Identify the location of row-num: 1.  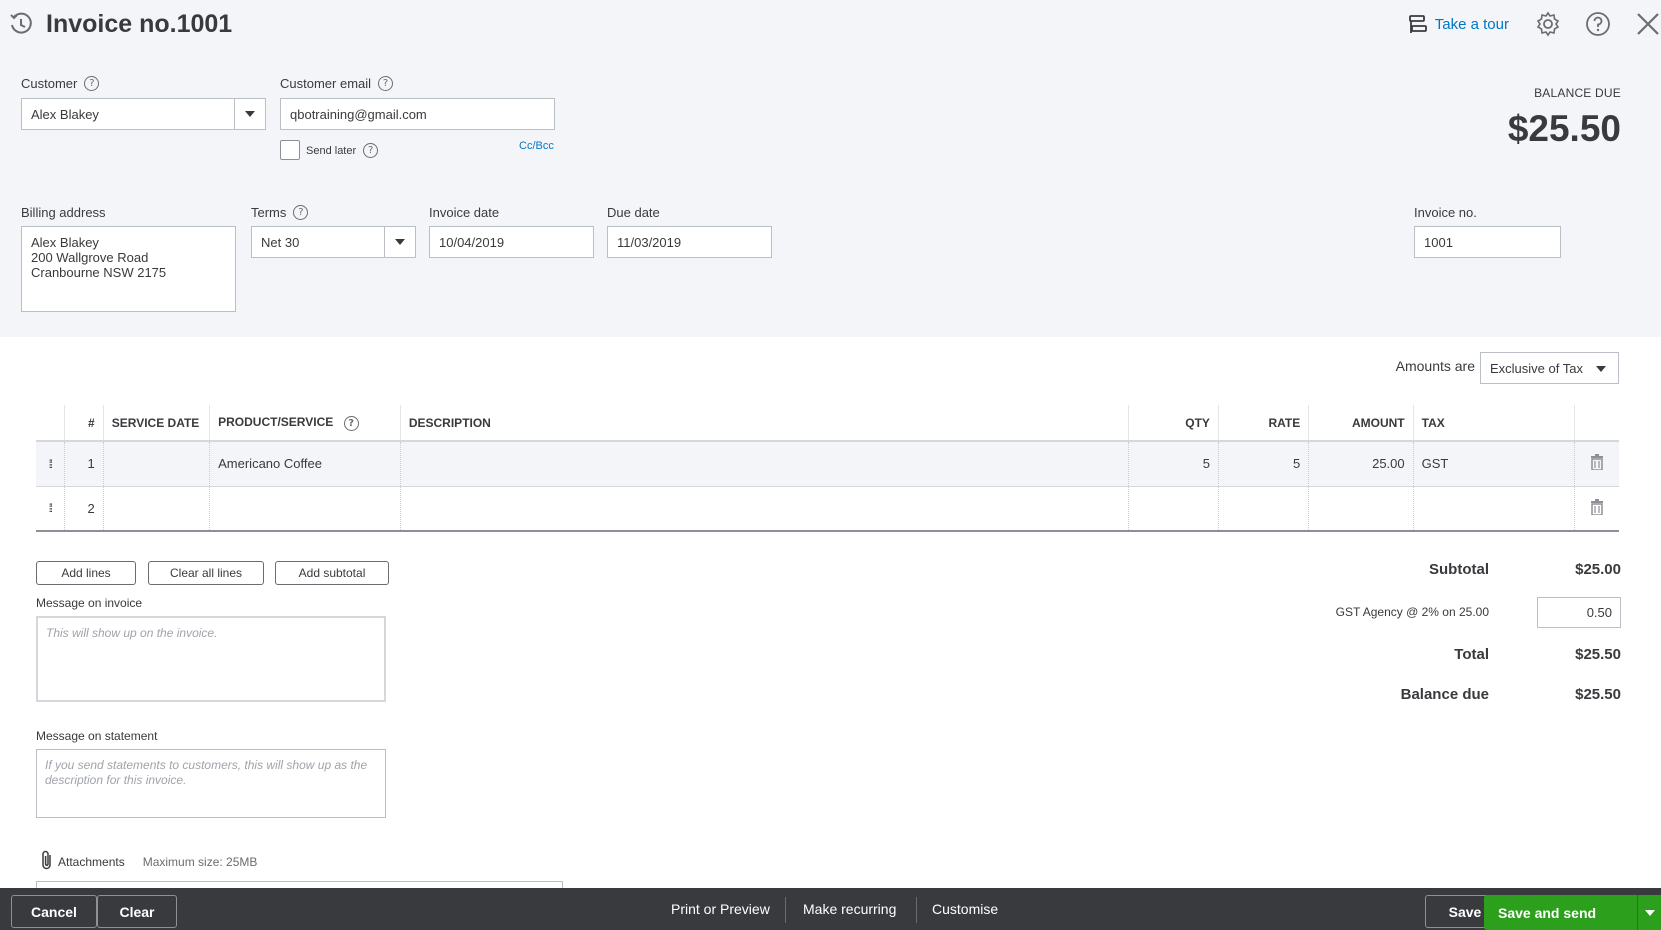
(83, 464).